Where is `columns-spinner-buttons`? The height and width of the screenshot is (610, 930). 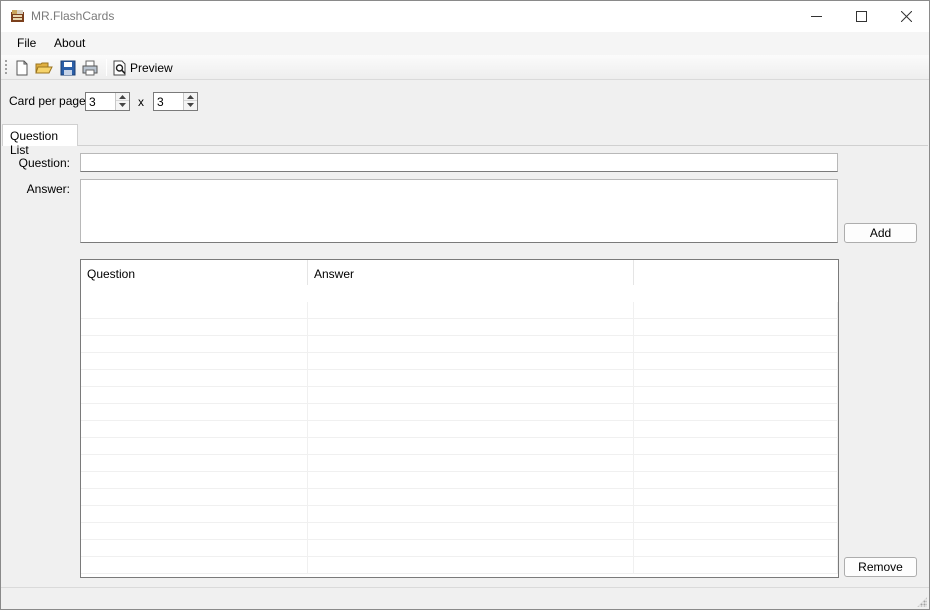
columns-spinner-buttons is located at coordinates (122, 101).